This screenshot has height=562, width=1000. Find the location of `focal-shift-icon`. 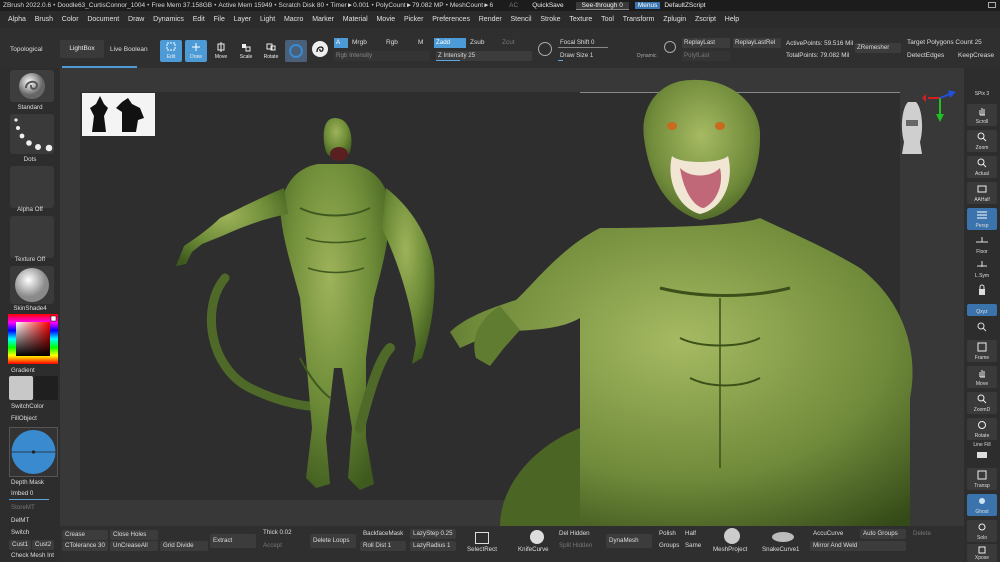

focal-shift-icon is located at coordinates (545, 49).